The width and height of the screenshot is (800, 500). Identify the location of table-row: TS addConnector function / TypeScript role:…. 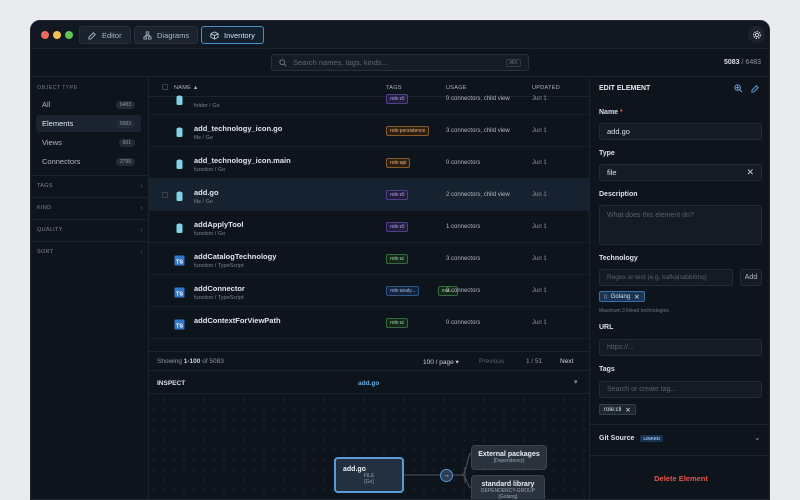
(369, 291).